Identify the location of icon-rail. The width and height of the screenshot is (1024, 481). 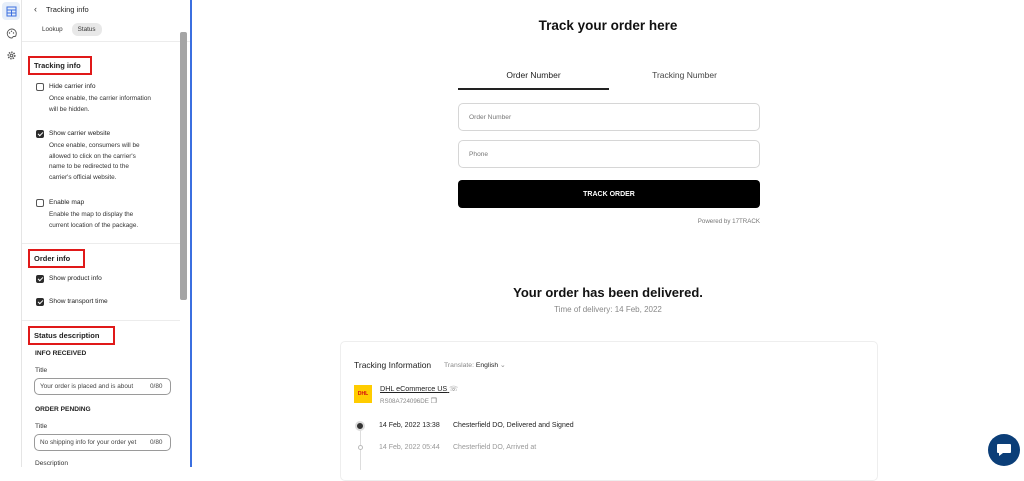
(11, 233).